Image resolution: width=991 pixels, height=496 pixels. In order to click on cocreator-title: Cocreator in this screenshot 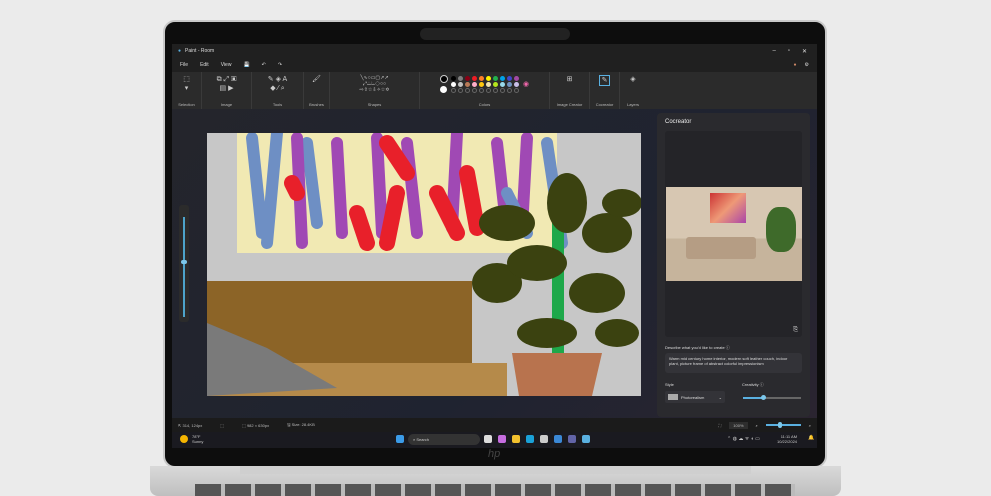, I will do `click(678, 122)`.